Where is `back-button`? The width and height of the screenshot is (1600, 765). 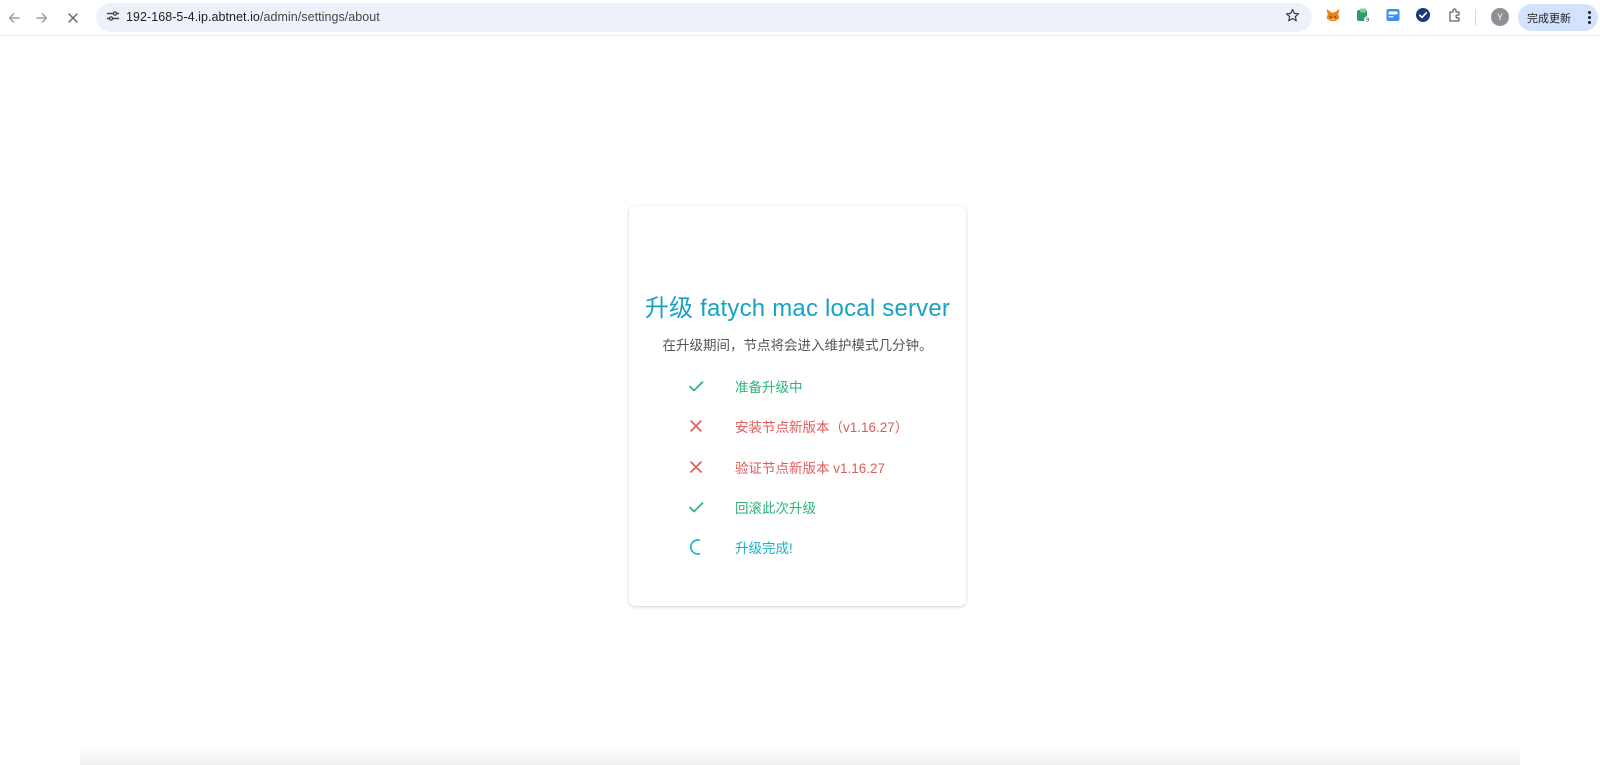
back-button is located at coordinates (14, 18).